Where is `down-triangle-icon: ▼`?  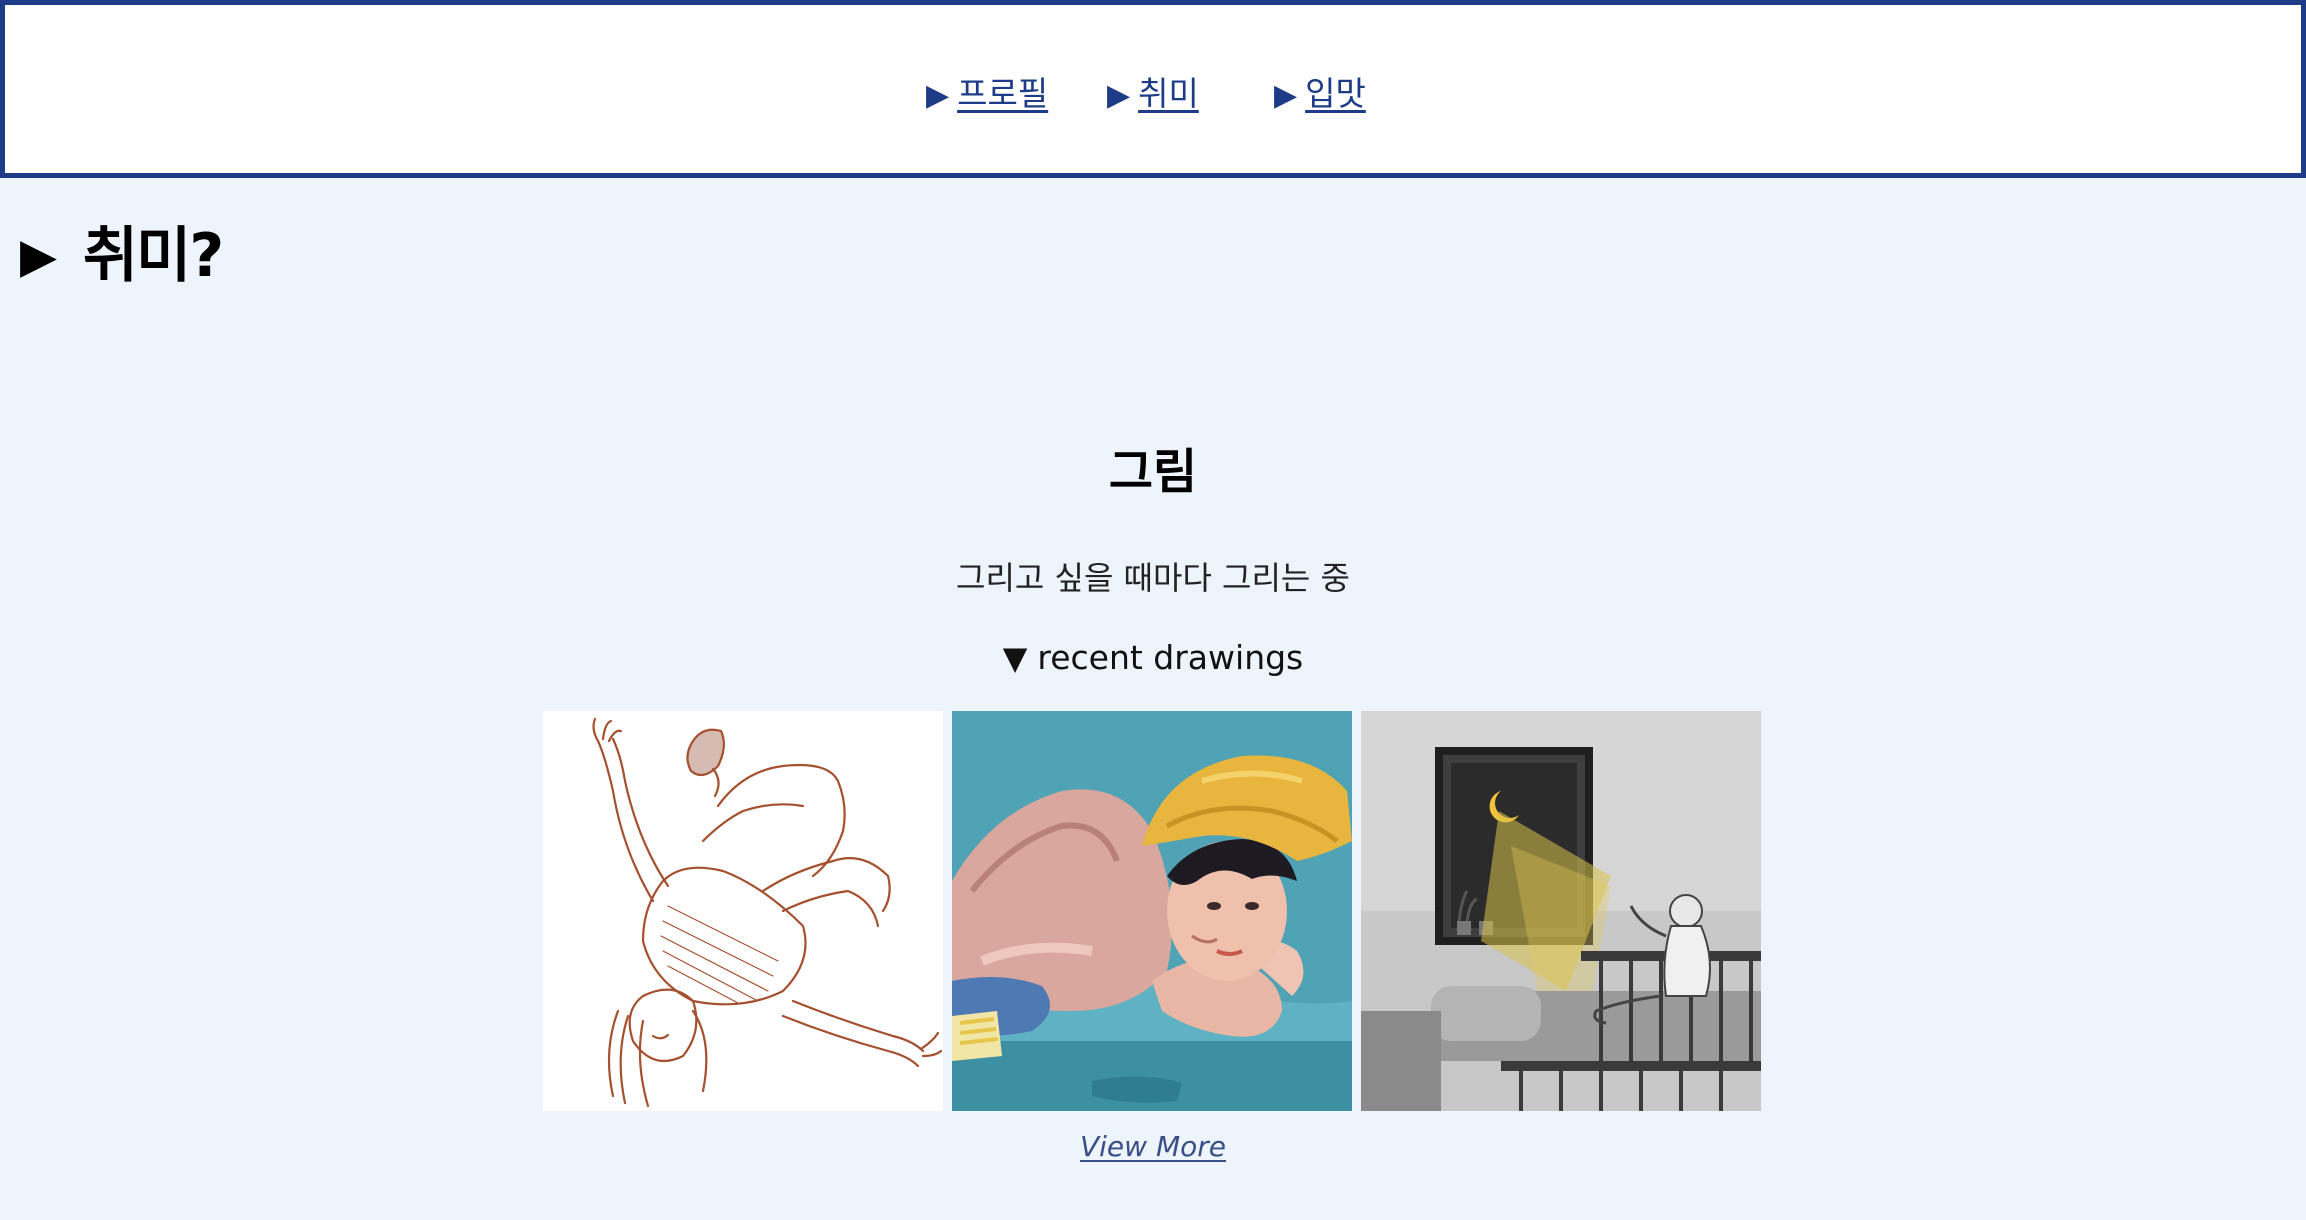
down-triangle-icon: ▼ is located at coordinates (1015, 658).